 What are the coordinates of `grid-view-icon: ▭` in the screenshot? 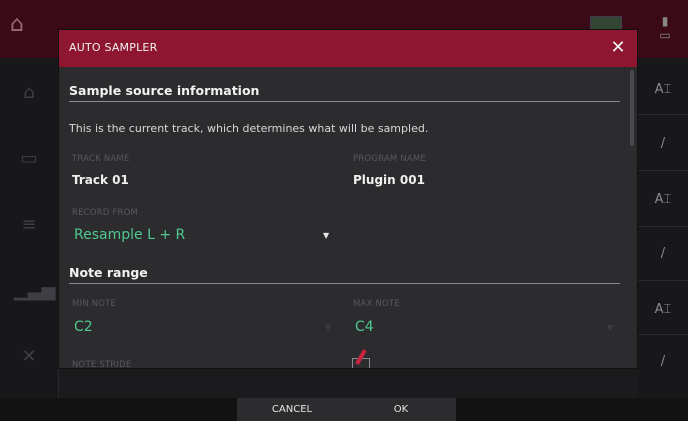 It's located at (29, 163).